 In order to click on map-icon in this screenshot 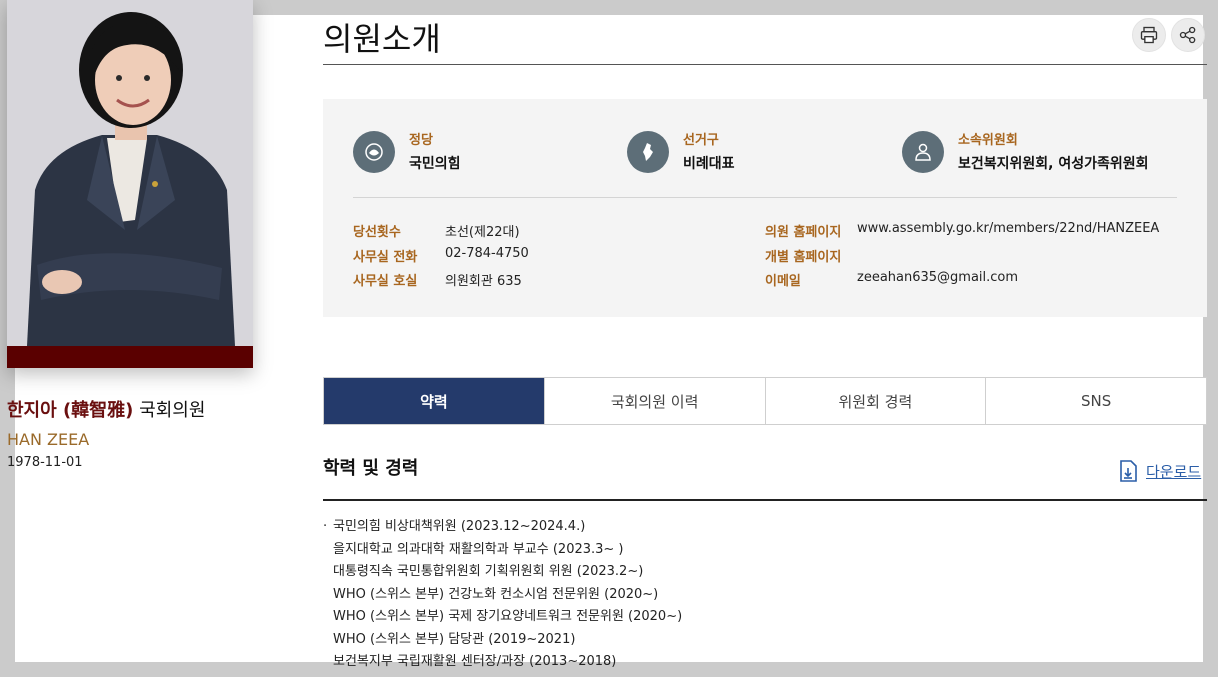, I will do `click(648, 152)`.